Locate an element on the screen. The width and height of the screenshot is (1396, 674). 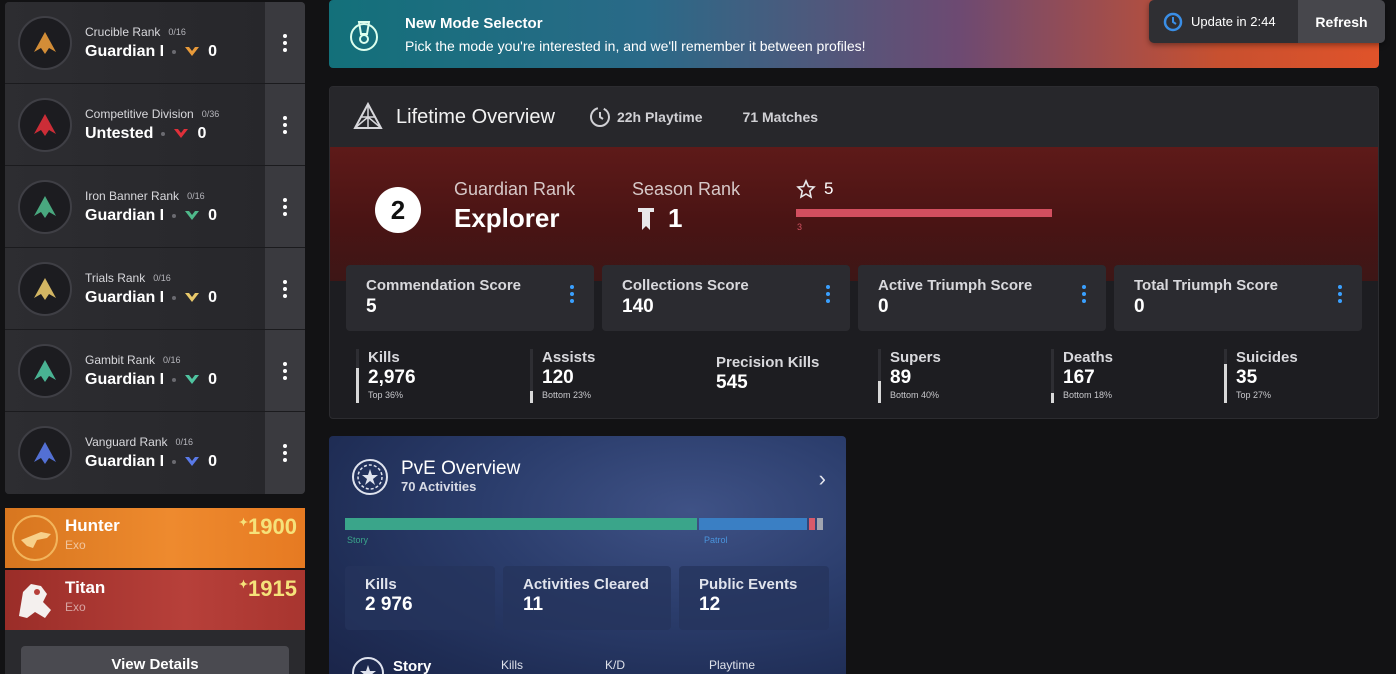
stat-label: Kills is located at coordinates (384, 357).